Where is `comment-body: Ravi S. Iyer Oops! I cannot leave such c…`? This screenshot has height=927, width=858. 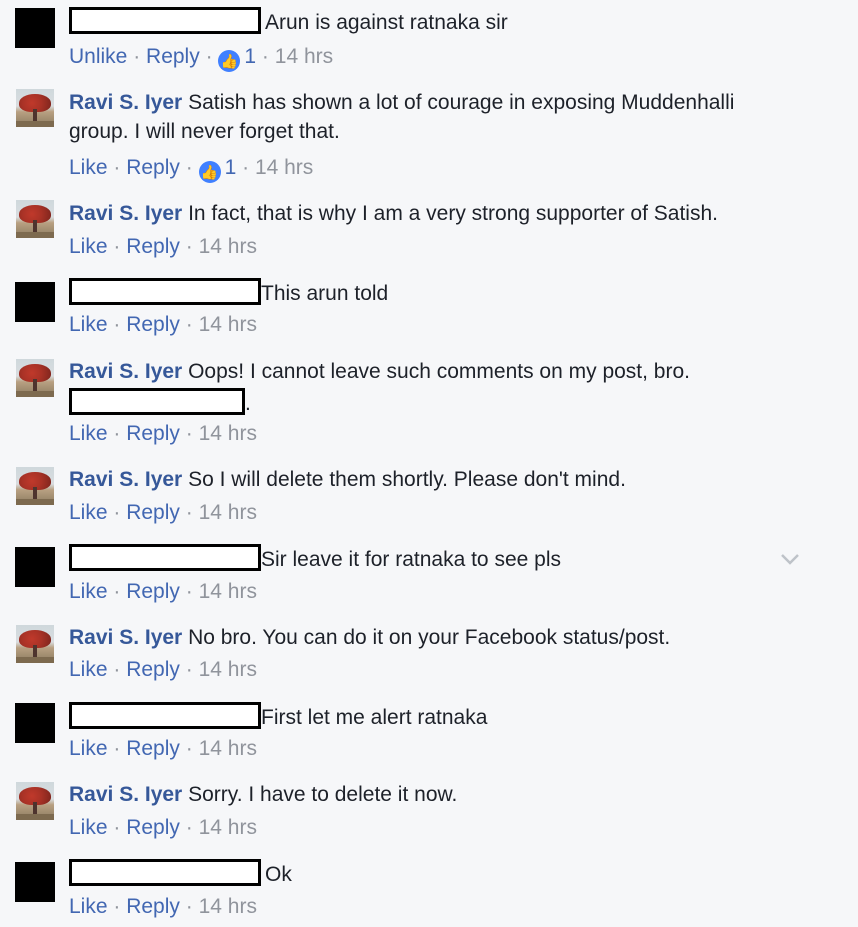
comment-body: Ravi S. Iyer Oops! I cannot leave such c… is located at coordinates (379, 371).